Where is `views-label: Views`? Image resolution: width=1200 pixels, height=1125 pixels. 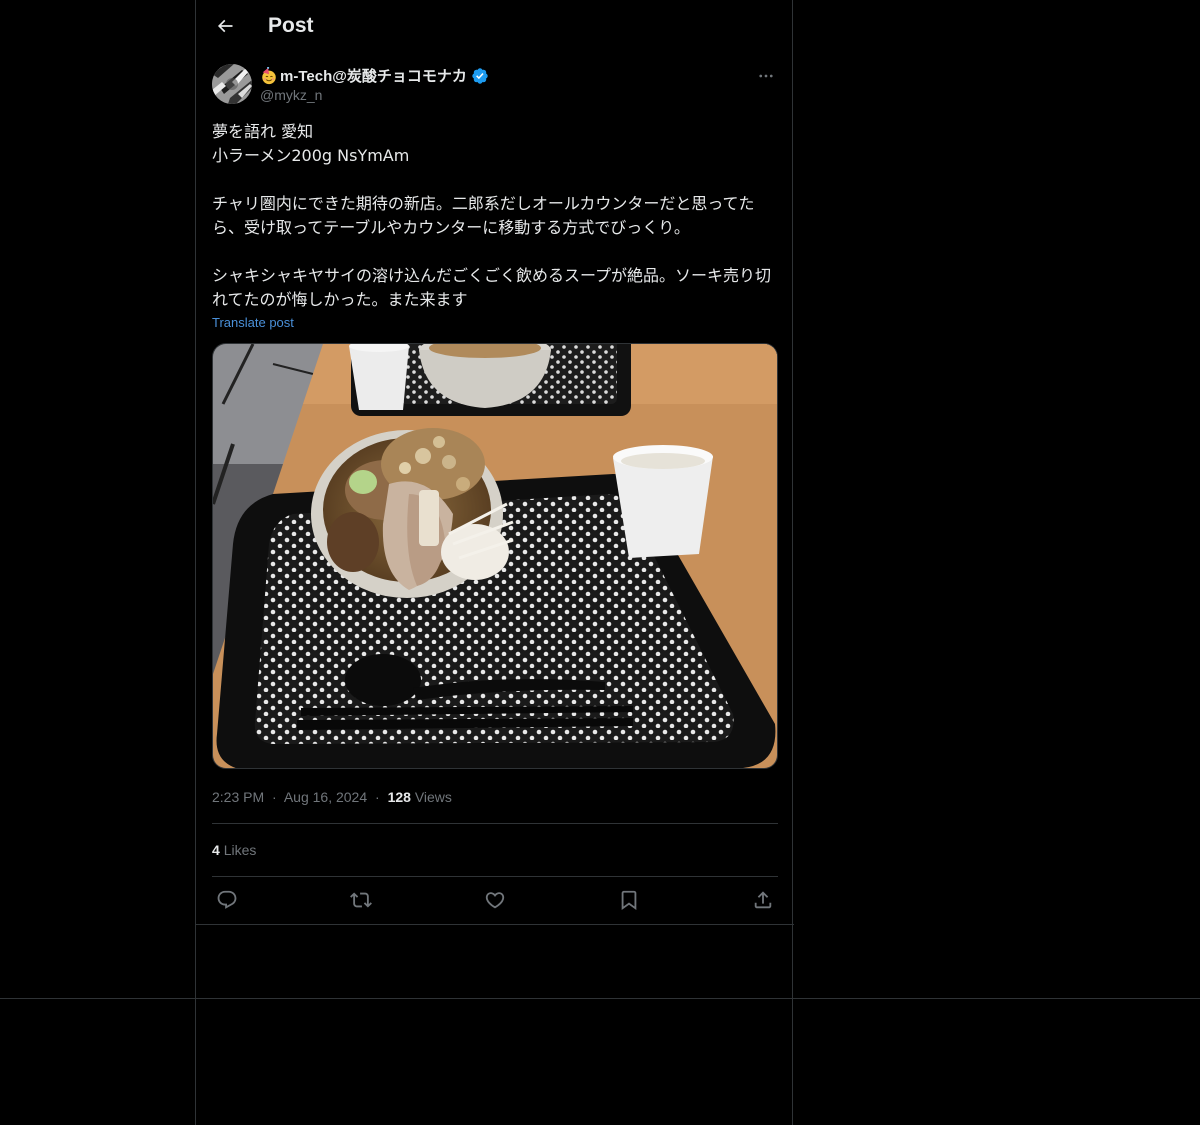
views-label: Views is located at coordinates (433, 797).